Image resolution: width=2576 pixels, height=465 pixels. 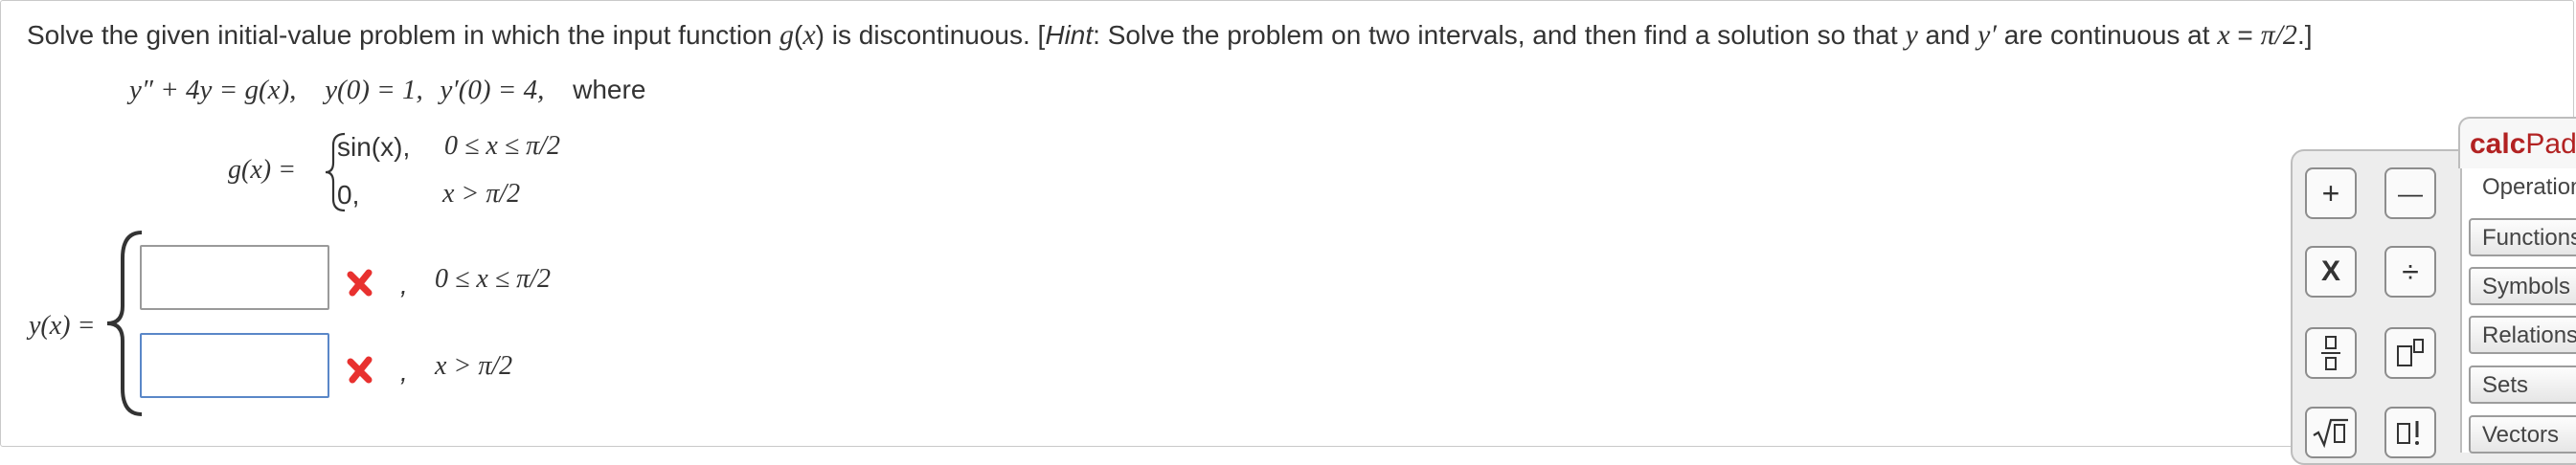 I want to click on hint-label: Hint, so click(x=1069, y=35).